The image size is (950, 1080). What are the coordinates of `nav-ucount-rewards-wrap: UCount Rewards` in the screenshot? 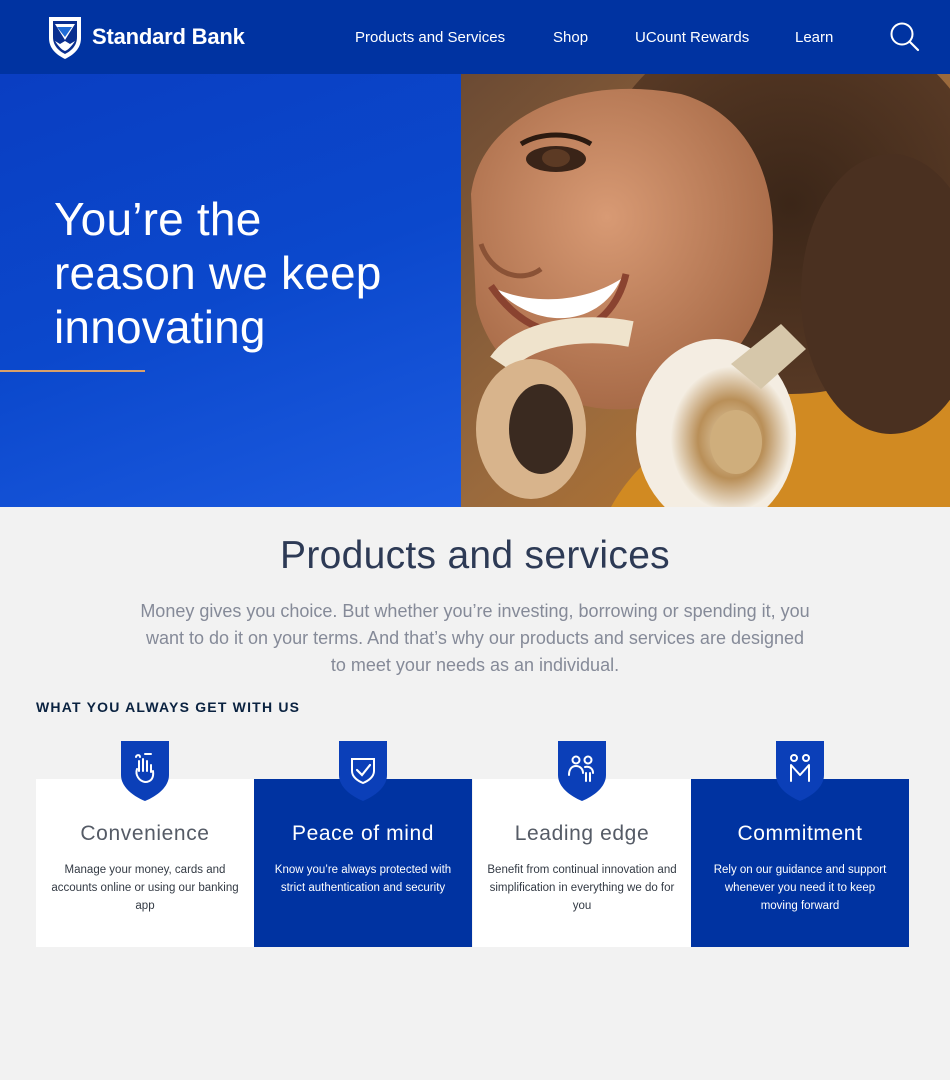 It's located at (692, 37).